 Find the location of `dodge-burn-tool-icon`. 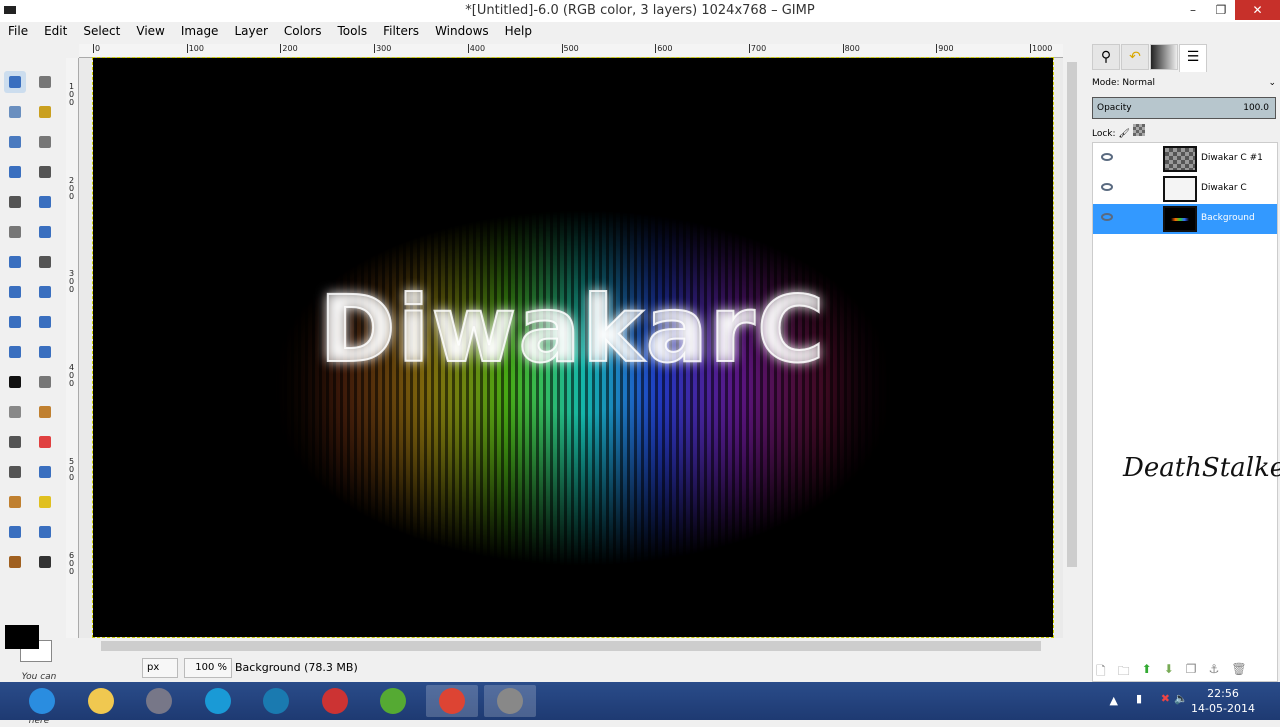

dodge-burn-tool-icon is located at coordinates (45, 562).